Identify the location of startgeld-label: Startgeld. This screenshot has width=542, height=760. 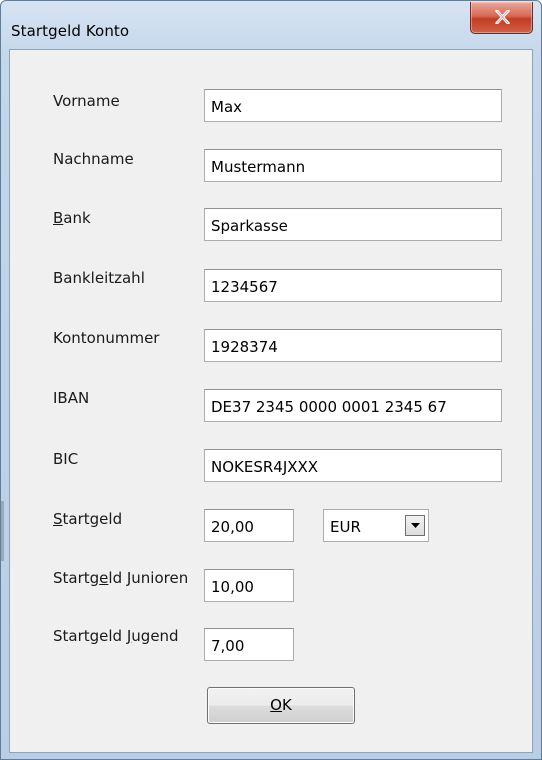
(87, 519).